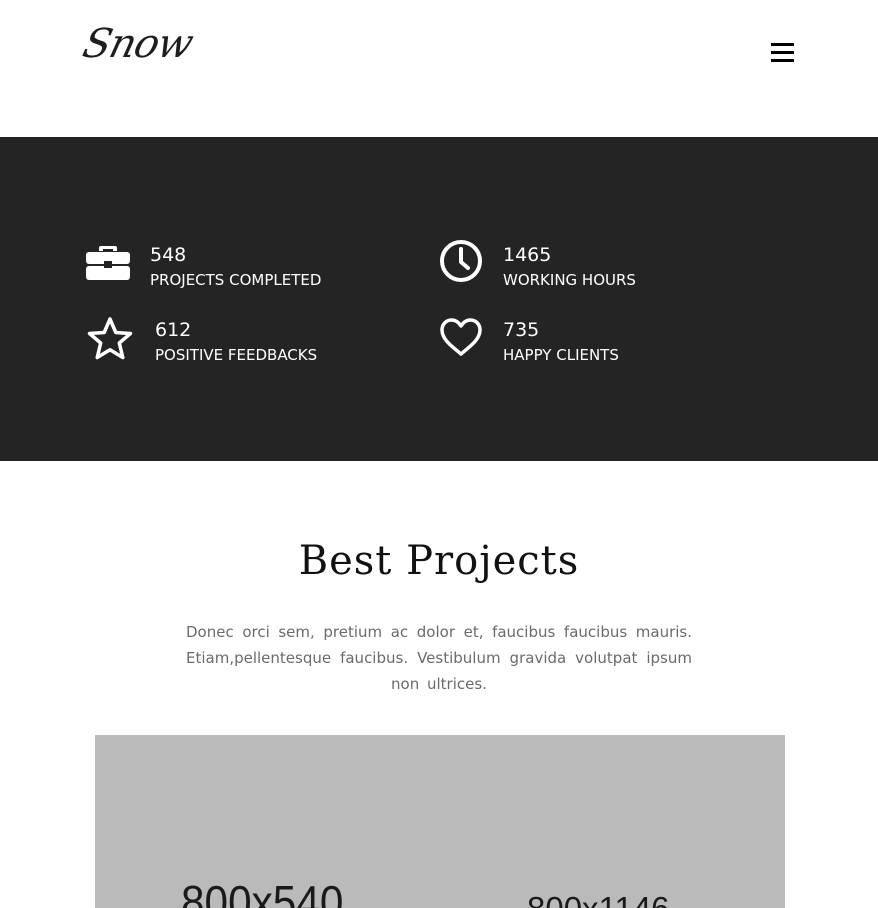 The height and width of the screenshot is (908, 878). Describe the element at coordinates (439, 561) in the screenshot. I see `section-title: Best Projects` at that location.